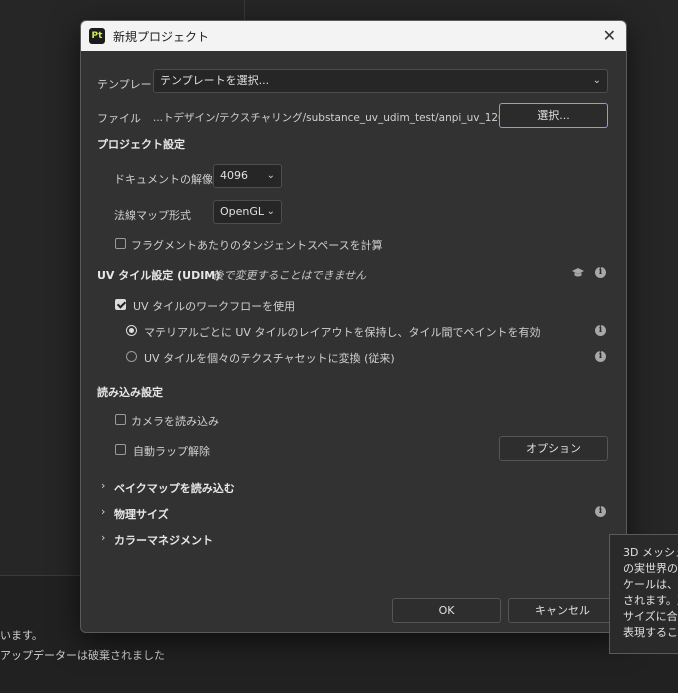 The width and height of the screenshot is (678, 693). I want to click on panel-divider, so click(244, 10).